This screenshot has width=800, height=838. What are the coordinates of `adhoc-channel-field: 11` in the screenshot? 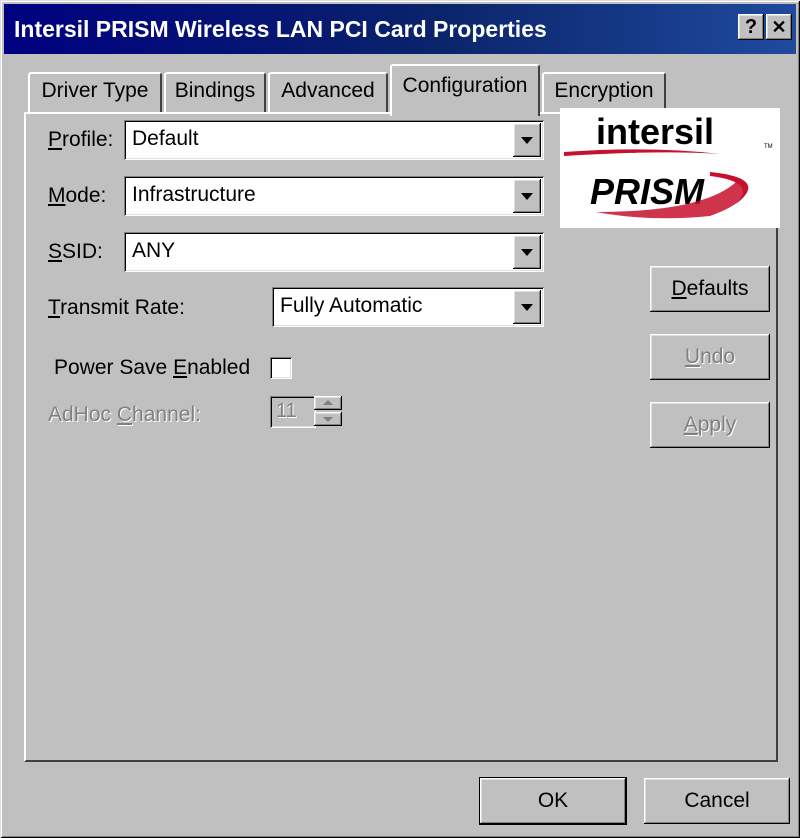 It's located at (293, 412).